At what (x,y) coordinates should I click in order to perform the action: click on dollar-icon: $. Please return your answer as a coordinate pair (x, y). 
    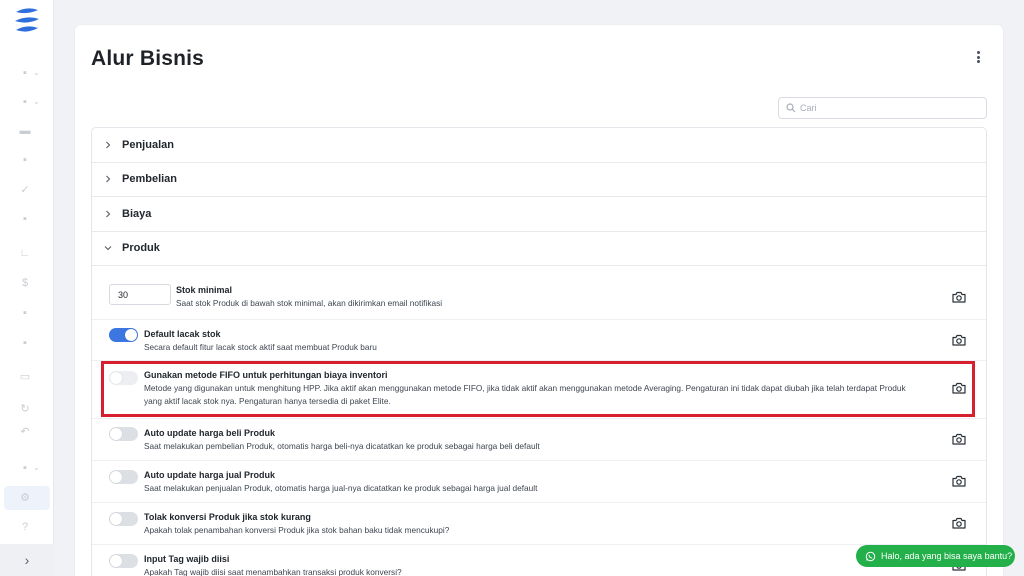
    Looking at the image, I should click on (25, 283).